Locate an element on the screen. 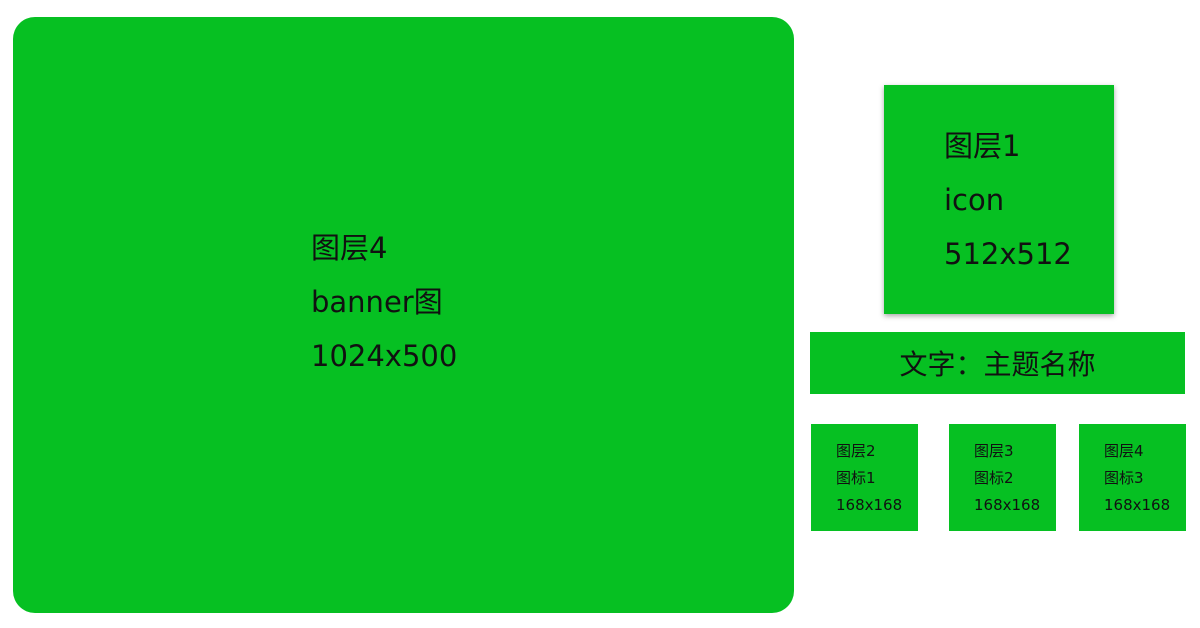  icon-size-label: 512x512 is located at coordinates (1008, 254).